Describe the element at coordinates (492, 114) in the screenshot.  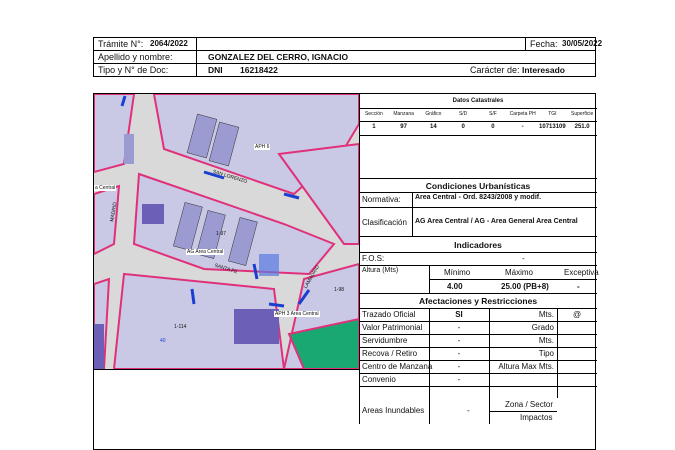
I see `catastral-header-cell: S/F` at that location.